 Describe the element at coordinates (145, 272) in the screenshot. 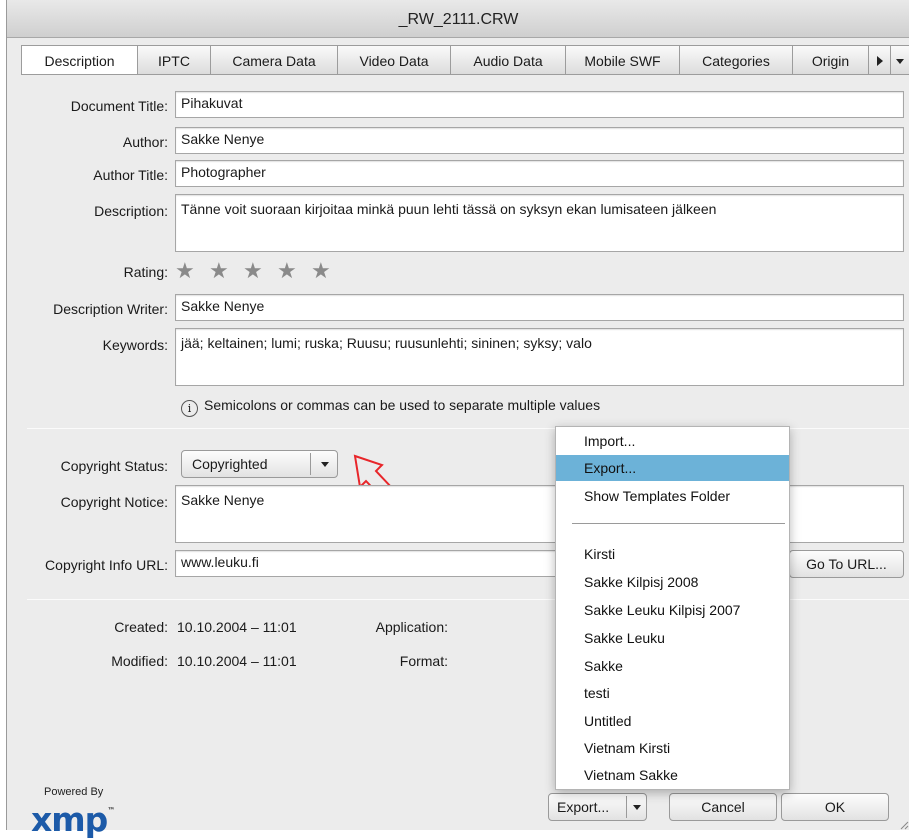

I see `rating-label: Rating:` at that location.